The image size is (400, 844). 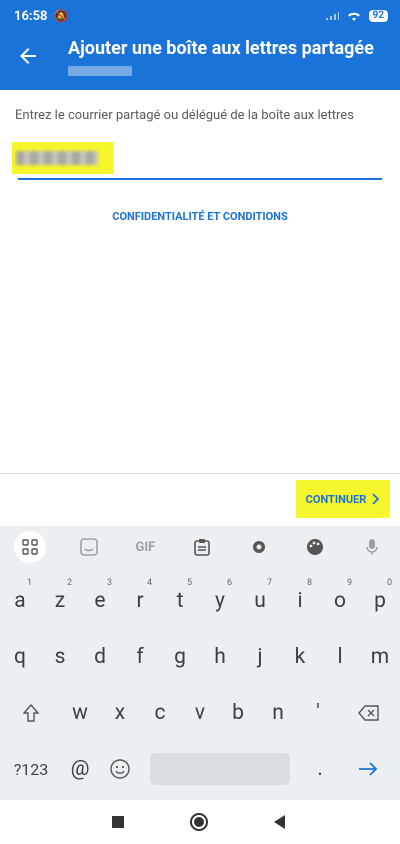 What do you see at coordinates (280, 822) in the screenshot?
I see `back-icon` at bounding box center [280, 822].